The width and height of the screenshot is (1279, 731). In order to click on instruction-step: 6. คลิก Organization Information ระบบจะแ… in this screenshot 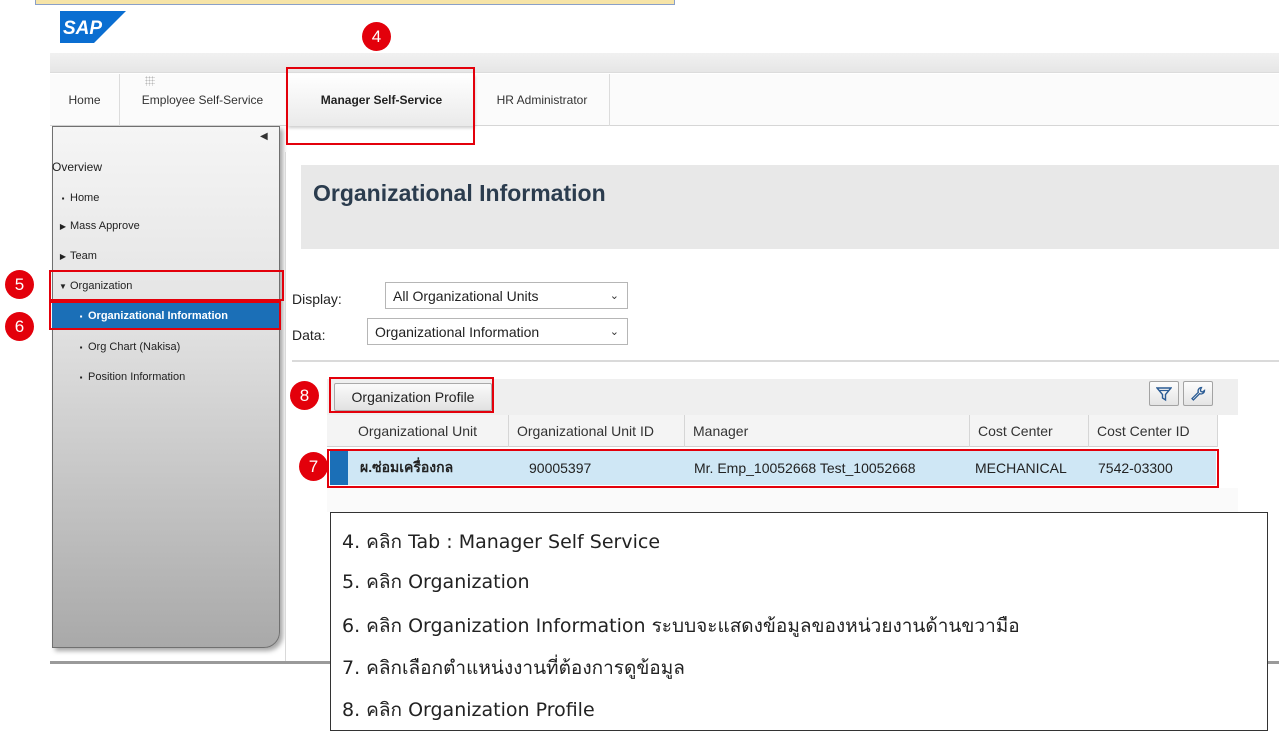, I will do `click(681, 626)`.